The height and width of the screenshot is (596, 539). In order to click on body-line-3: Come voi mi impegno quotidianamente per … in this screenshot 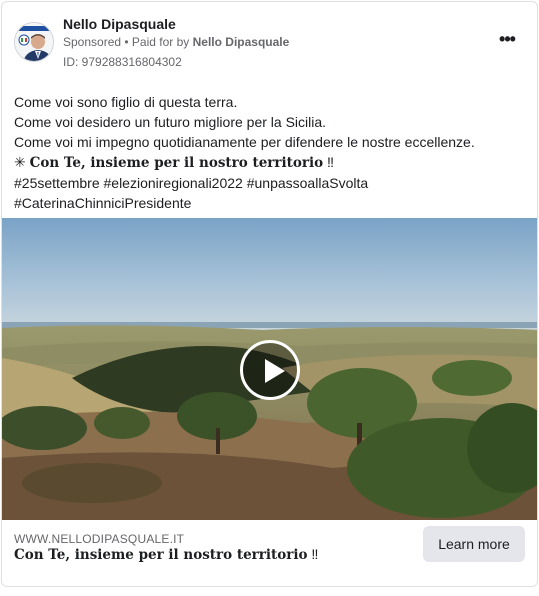, I will do `click(244, 142)`.